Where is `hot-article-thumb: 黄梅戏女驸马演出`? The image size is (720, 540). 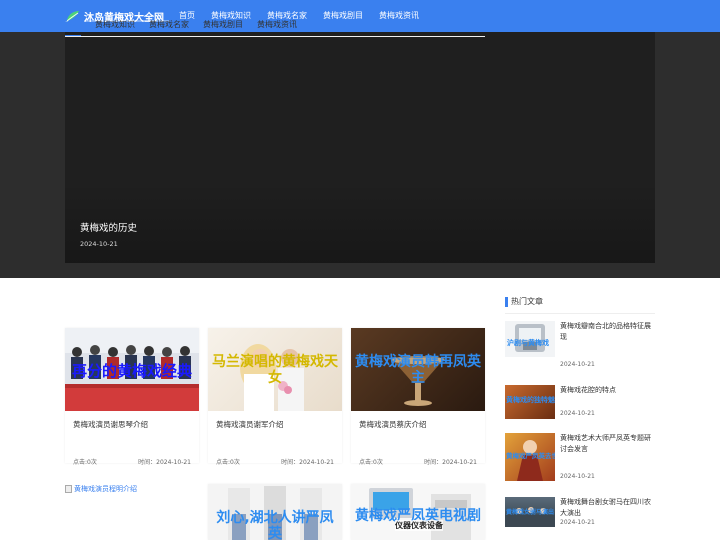 hot-article-thumb: 黄梅戏女驸马演出 is located at coordinates (530, 512).